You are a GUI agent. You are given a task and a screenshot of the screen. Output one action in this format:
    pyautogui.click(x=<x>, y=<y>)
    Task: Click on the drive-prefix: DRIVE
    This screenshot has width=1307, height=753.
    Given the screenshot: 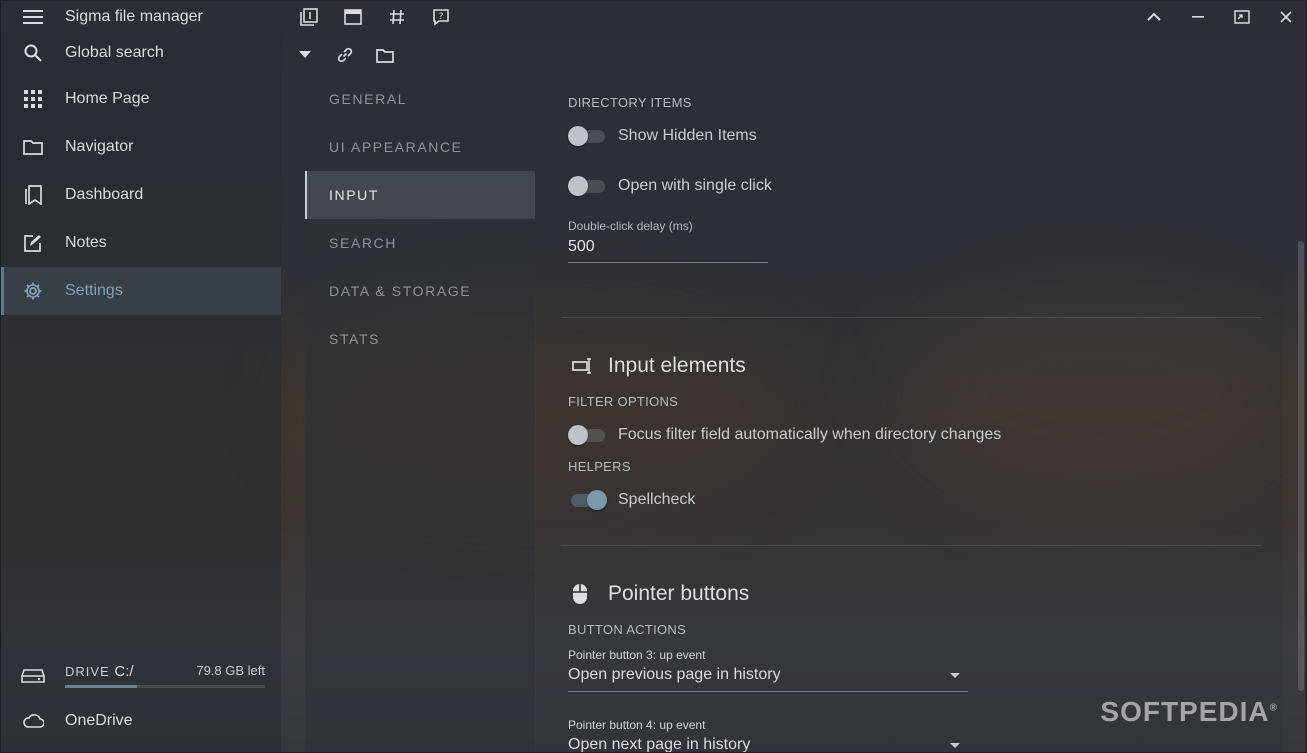 What is the action you would take?
    pyautogui.click(x=87, y=671)
    